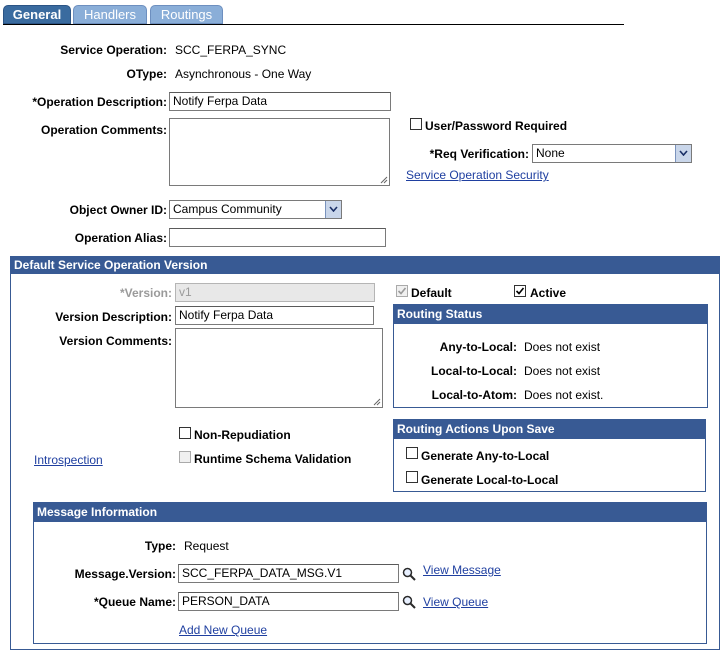  I want to click on local-to-atom-value: Does not exist., so click(564, 395).